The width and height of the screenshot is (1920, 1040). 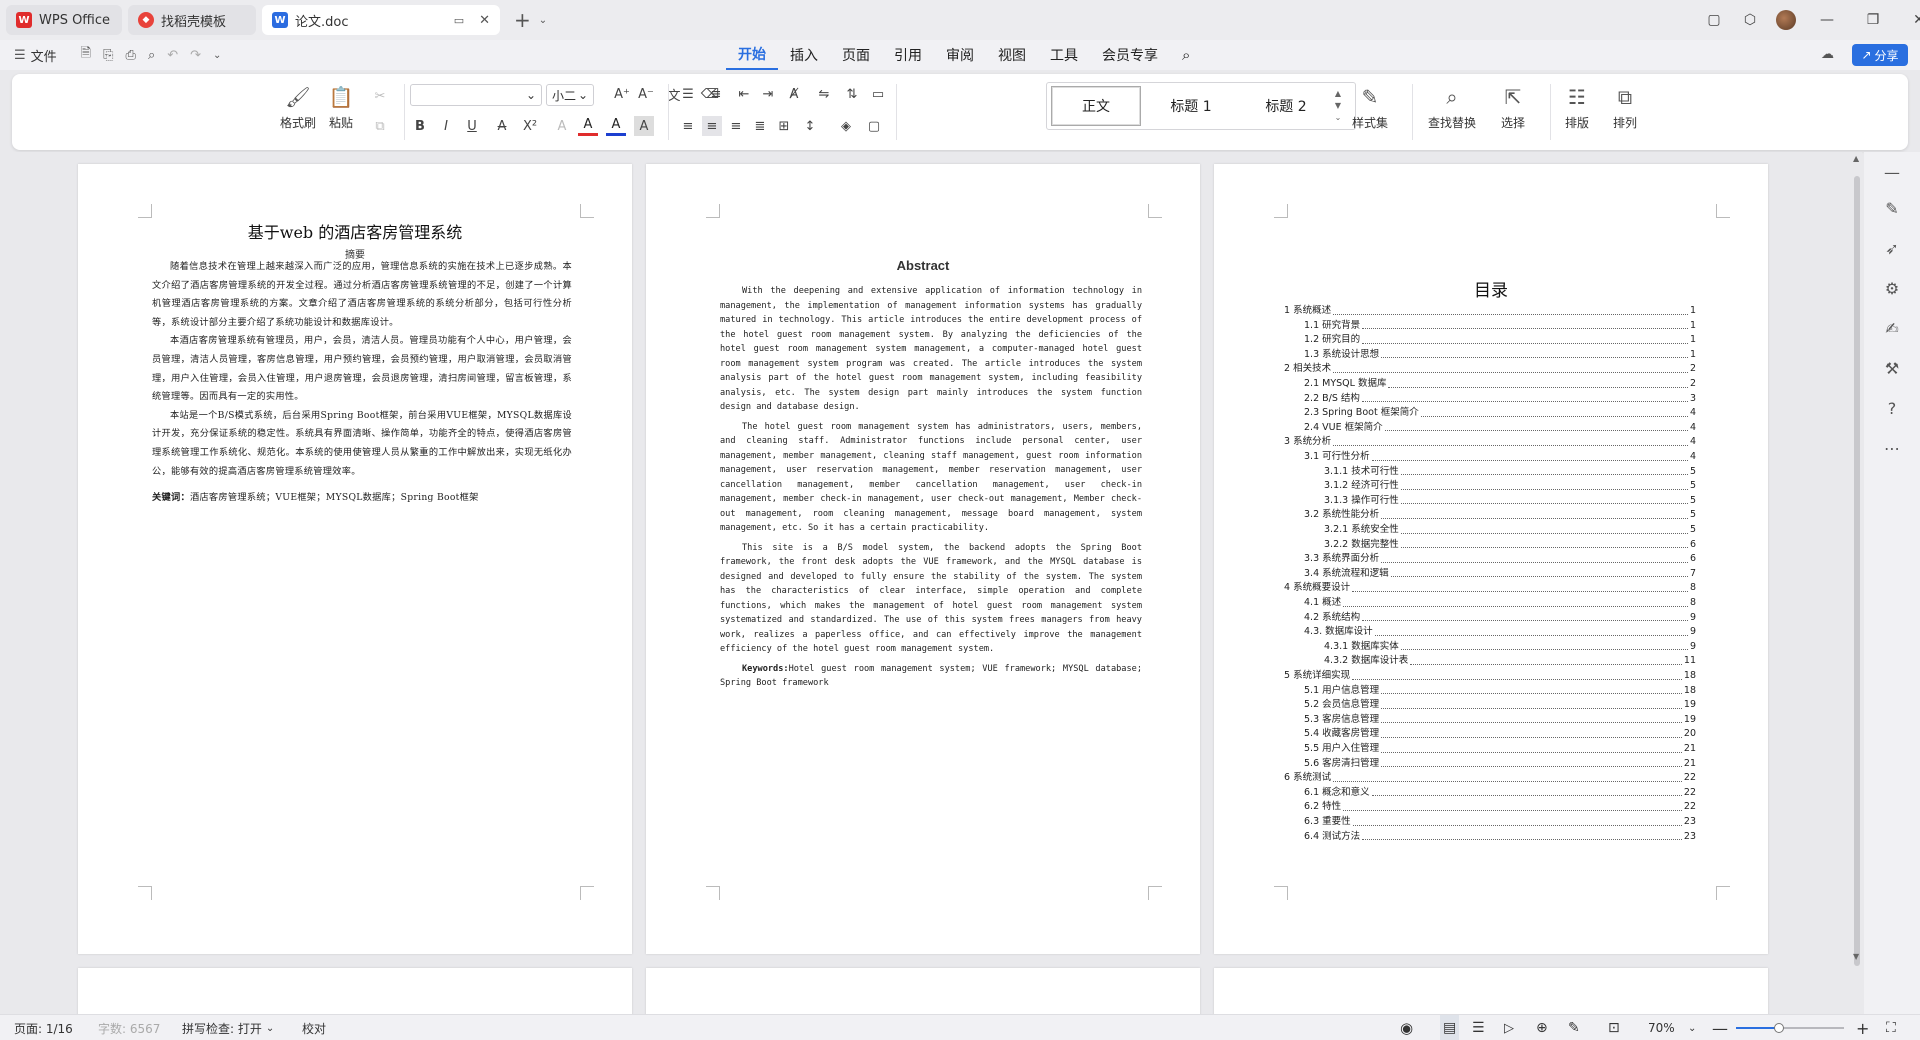 What do you see at coordinates (1500, 515) in the screenshot?
I see `toc-entry: 3.2 系统性能分析 5` at bounding box center [1500, 515].